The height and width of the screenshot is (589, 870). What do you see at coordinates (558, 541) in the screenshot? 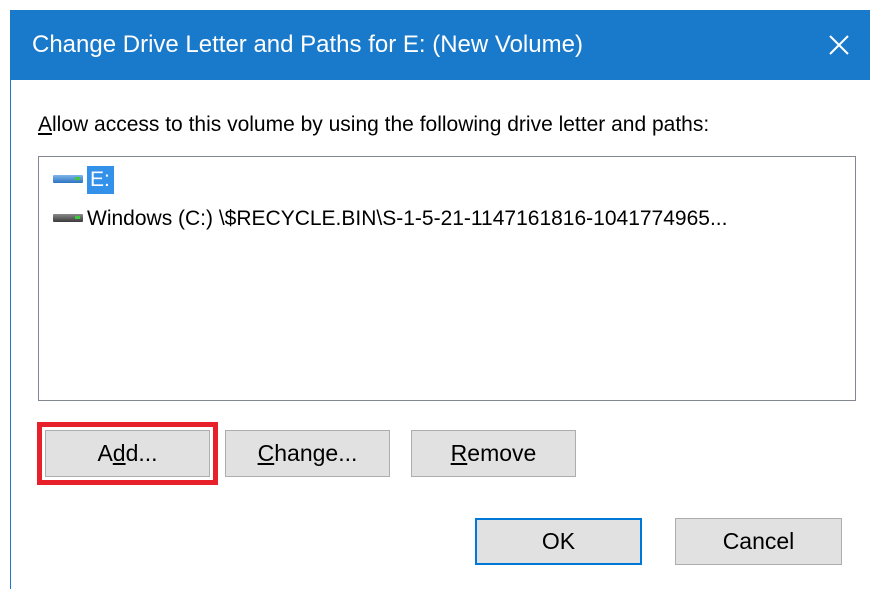
I see `ok-button: OK` at bounding box center [558, 541].